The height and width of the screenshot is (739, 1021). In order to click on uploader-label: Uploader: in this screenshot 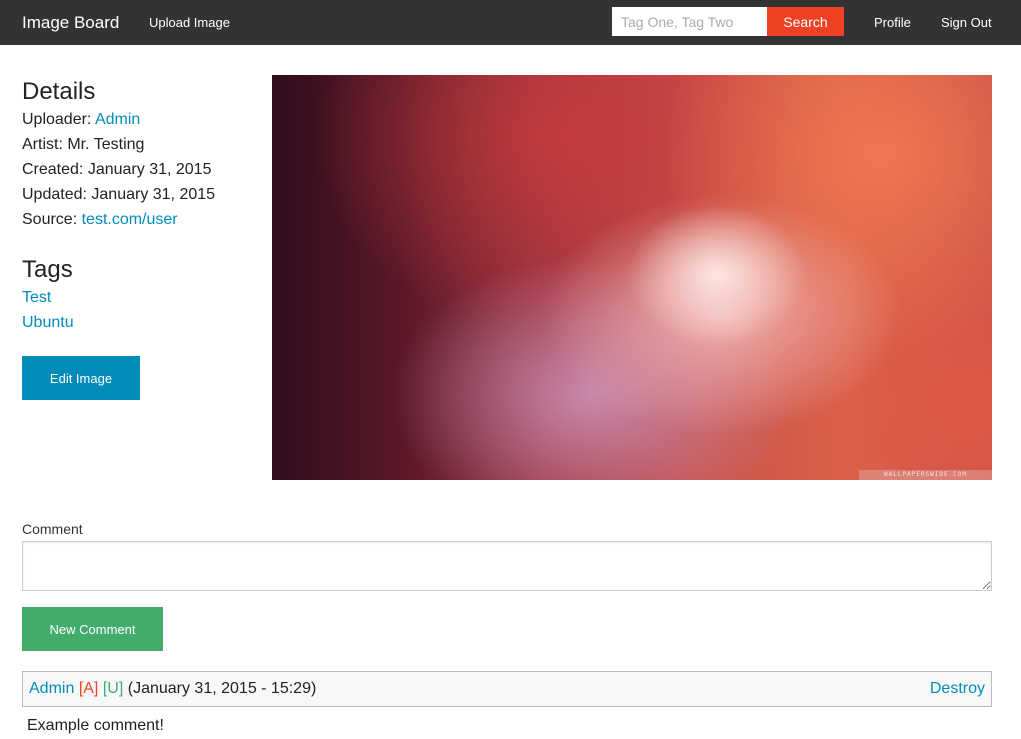, I will do `click(57, 119)`.